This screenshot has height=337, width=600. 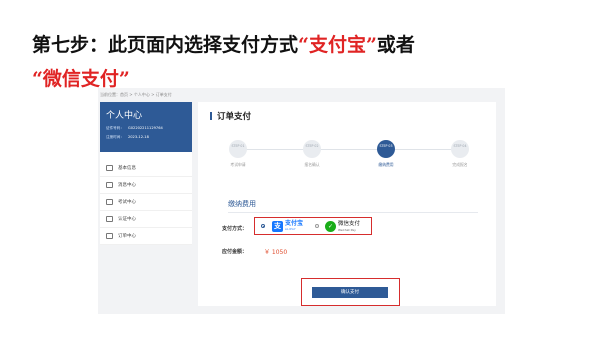 I want to click on step-1-dot: STEP 01, so click(x=238, y=149).